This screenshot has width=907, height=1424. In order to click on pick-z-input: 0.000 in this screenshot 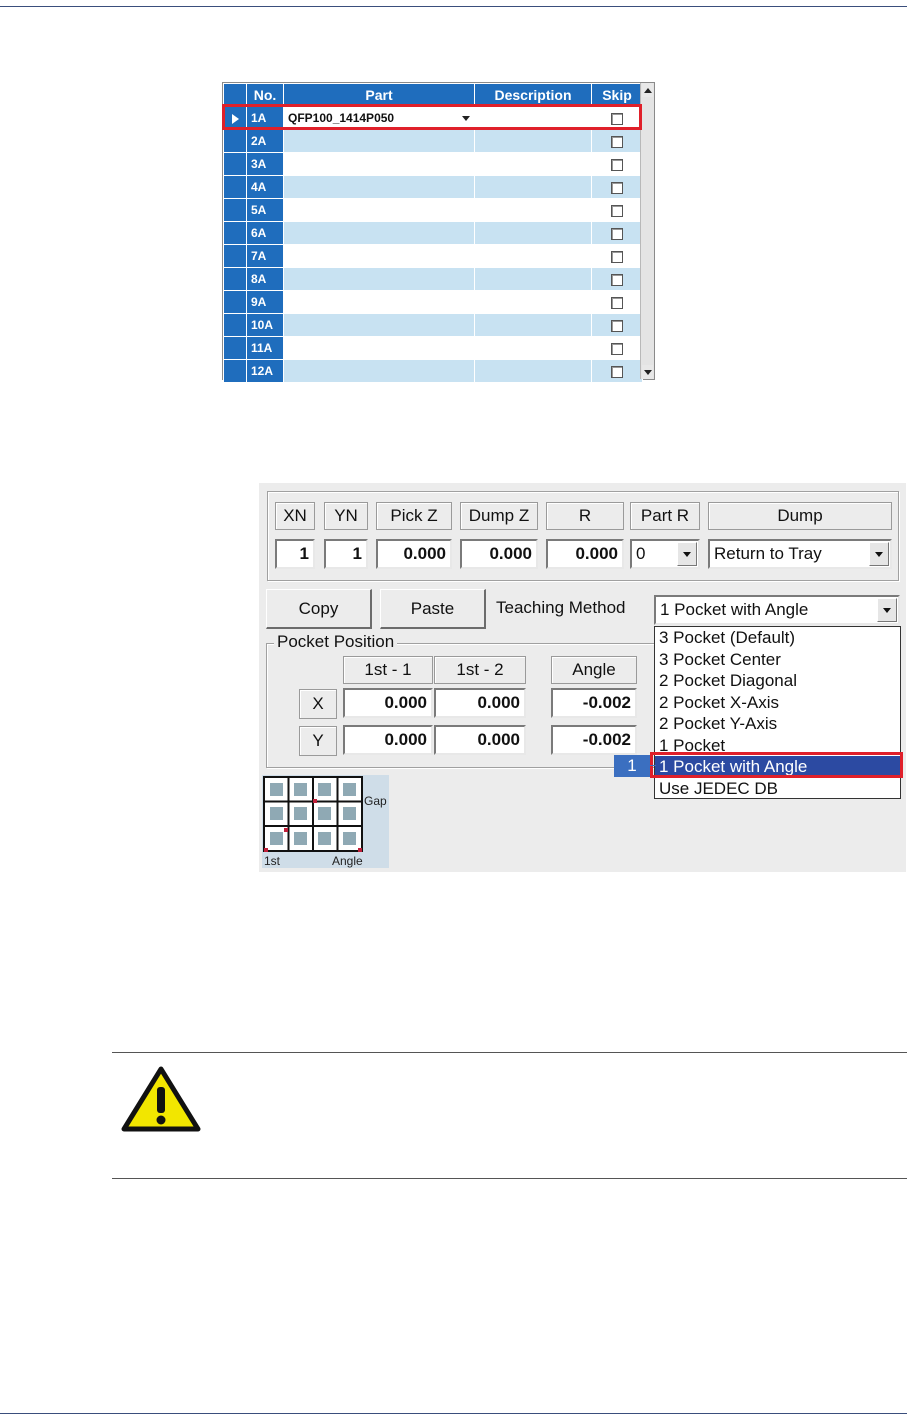, I will do `click(414, 554)`.